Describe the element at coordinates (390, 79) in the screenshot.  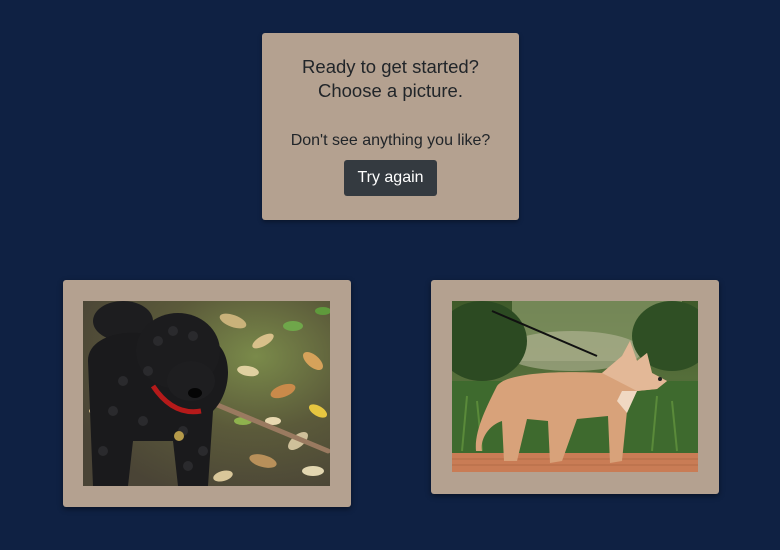
I see `page-title: Ready to get started? Choose a picture.` at that location.